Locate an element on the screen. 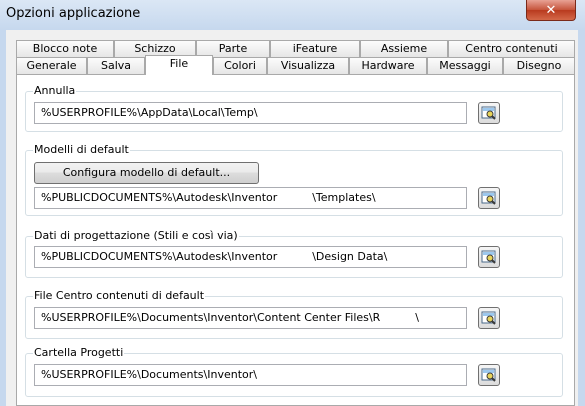  annulla-path-field: %USERPROFILE%\AppData\Local\Temp\ is located at coordinates (250, 113).